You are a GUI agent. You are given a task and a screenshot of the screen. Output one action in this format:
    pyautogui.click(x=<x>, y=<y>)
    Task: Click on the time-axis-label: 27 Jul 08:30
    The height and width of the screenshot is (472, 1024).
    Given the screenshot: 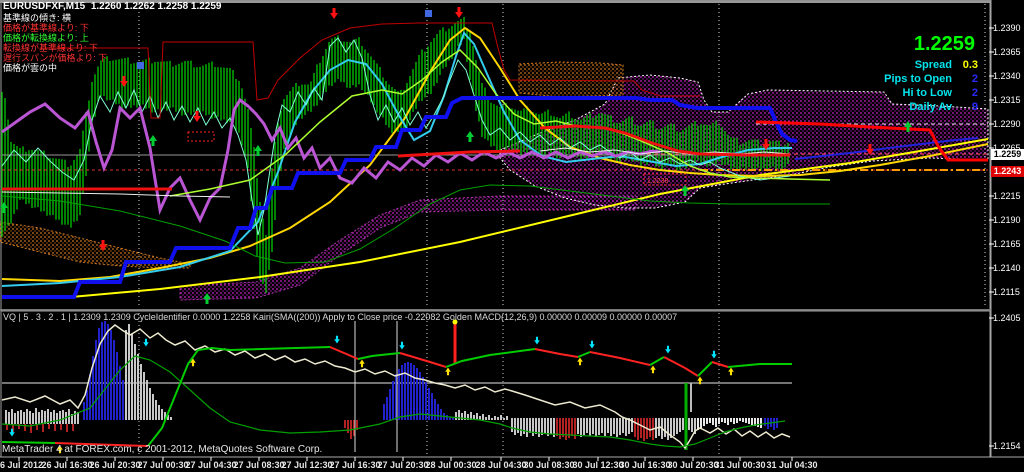 What is the action you would take?
    pyautogui.click(x=259, y=465)
    